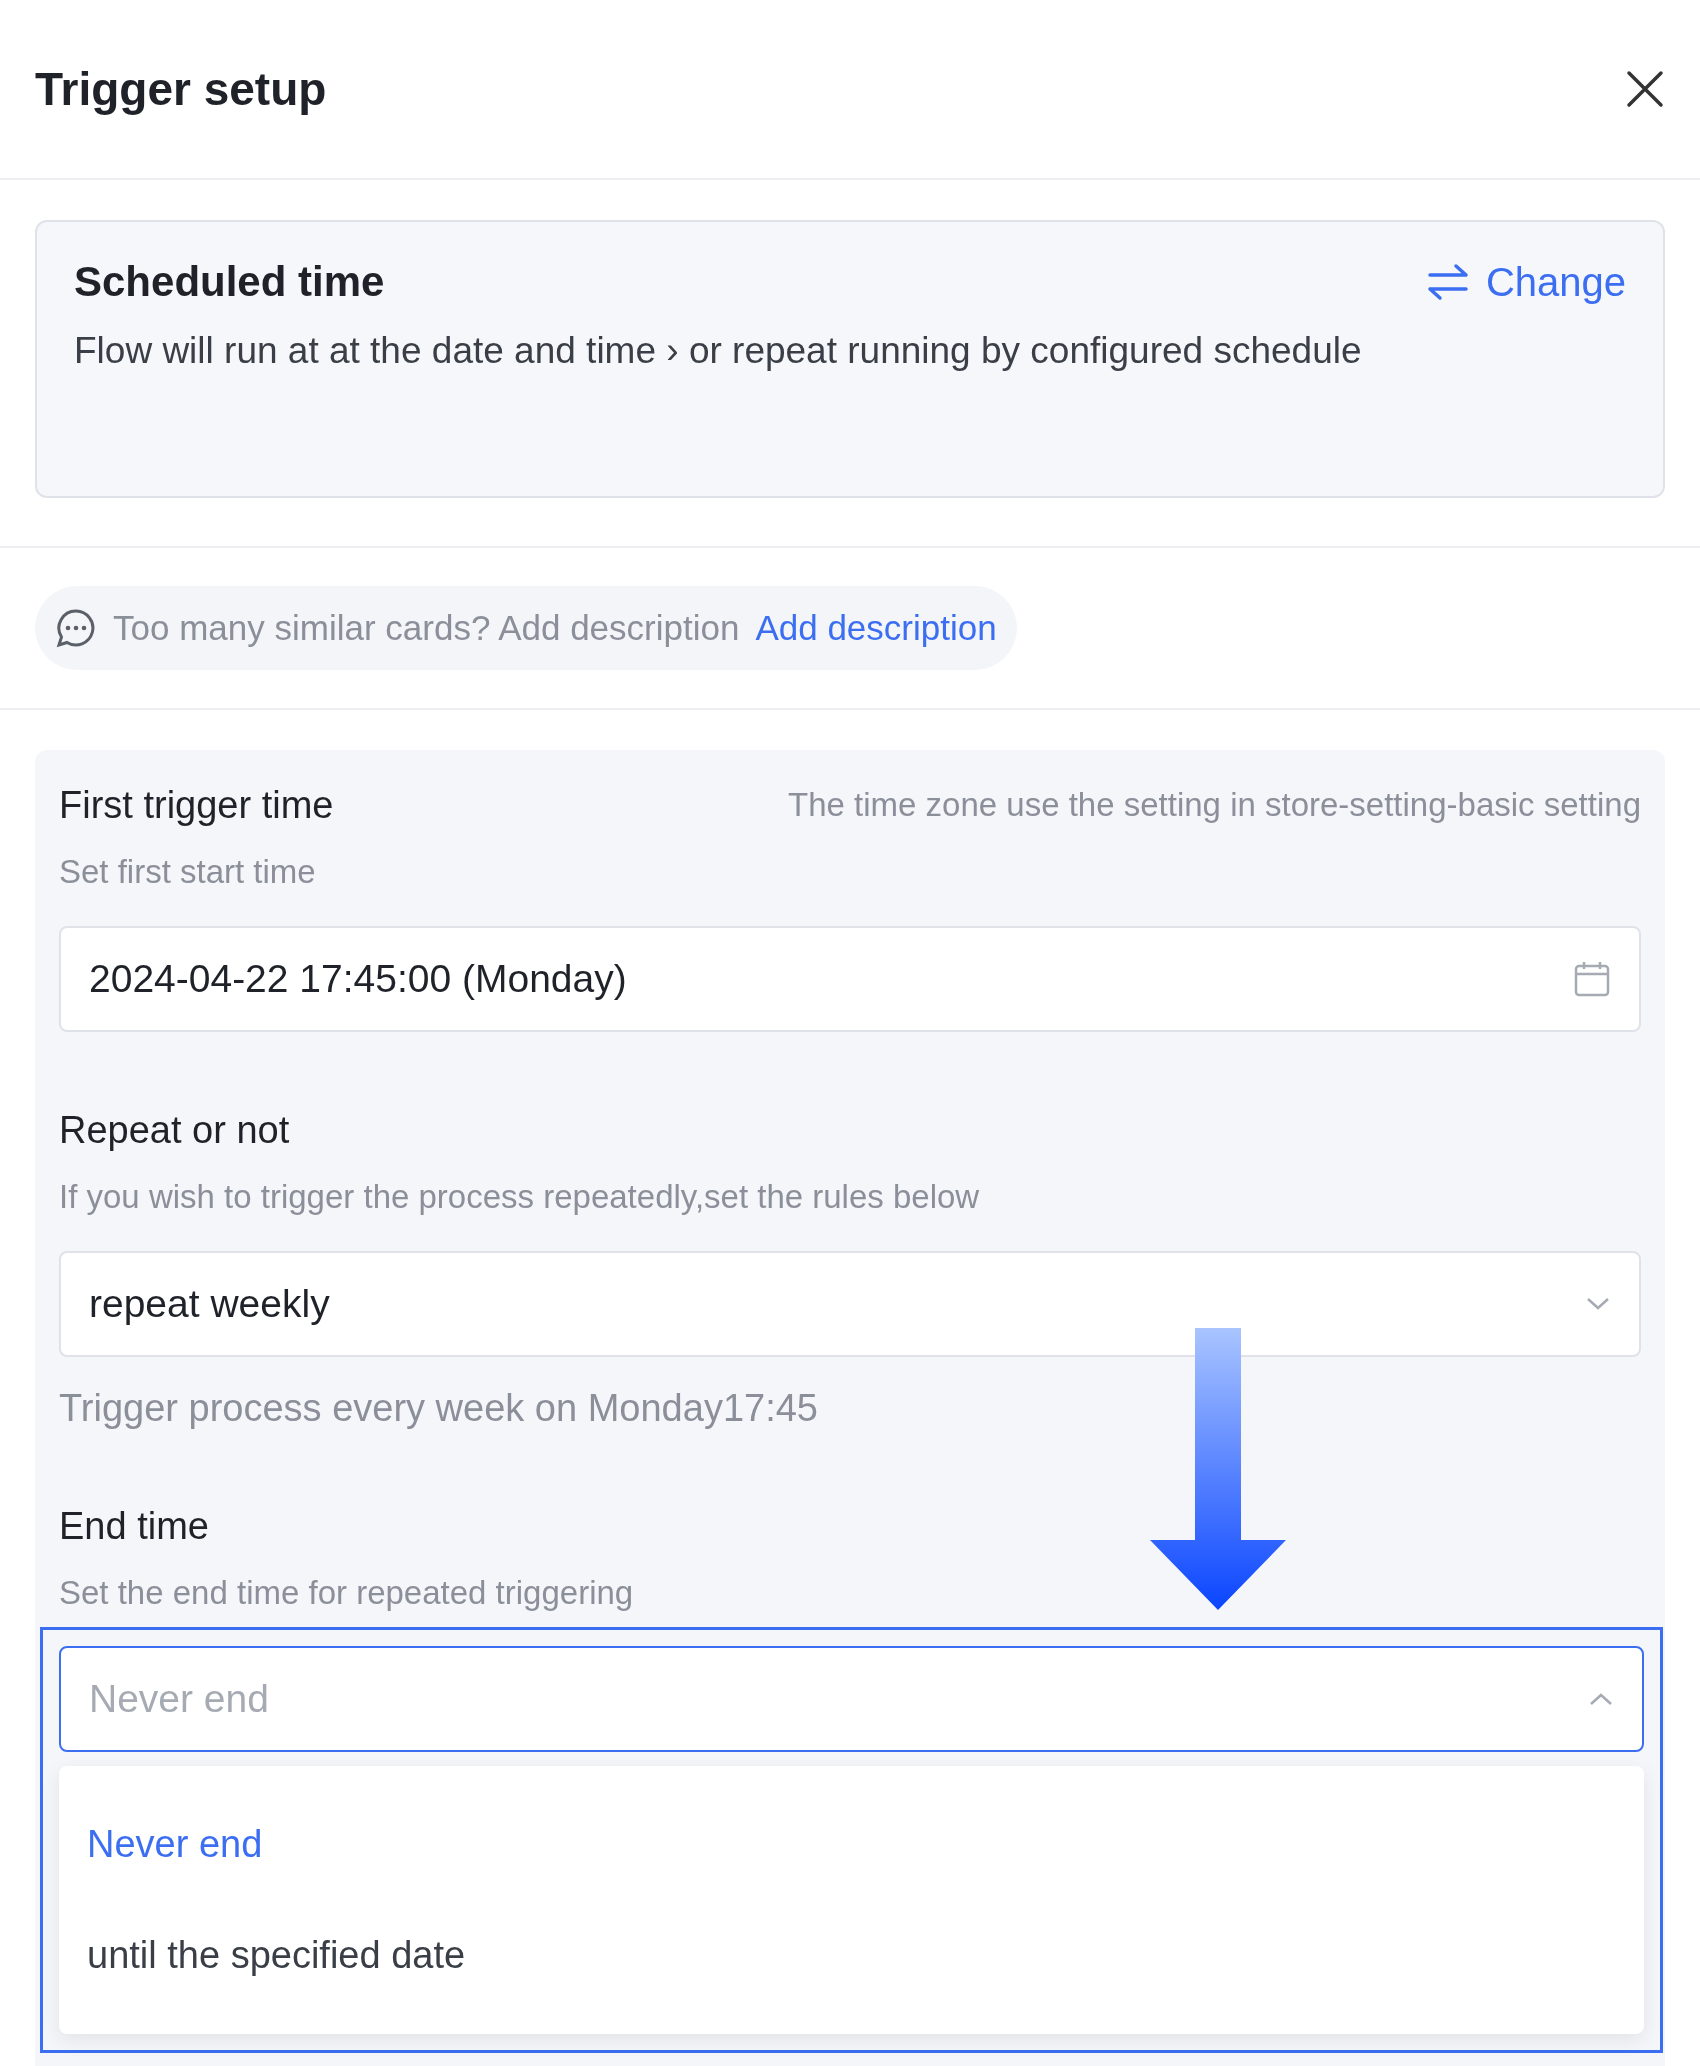  Describe the element at coordinates (134, 1526) in the screenshot. I see `field-label: End time` at that location.